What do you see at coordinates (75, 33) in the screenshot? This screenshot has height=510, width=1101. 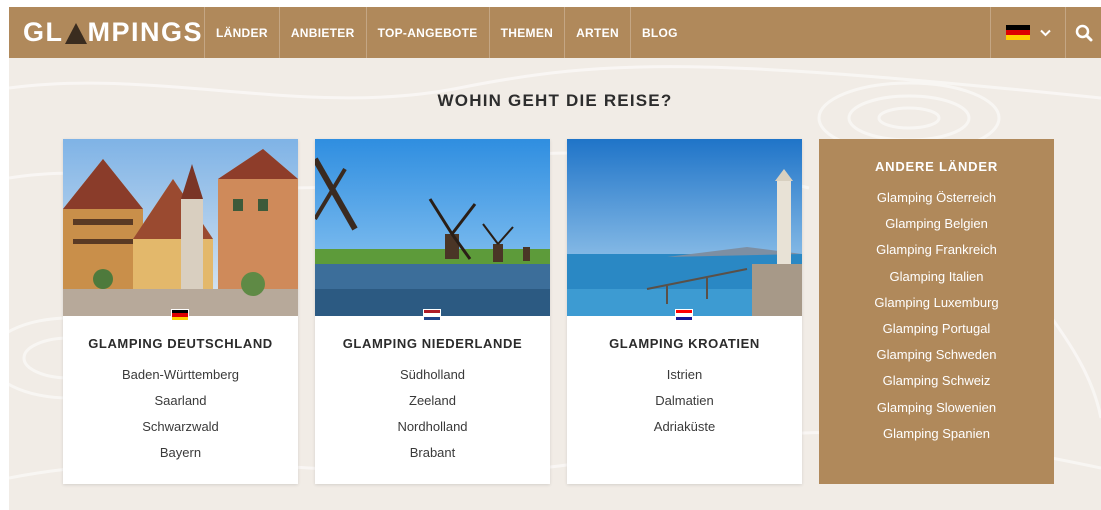 I see `tent-logo-icon` at bounding box center [75, 33].